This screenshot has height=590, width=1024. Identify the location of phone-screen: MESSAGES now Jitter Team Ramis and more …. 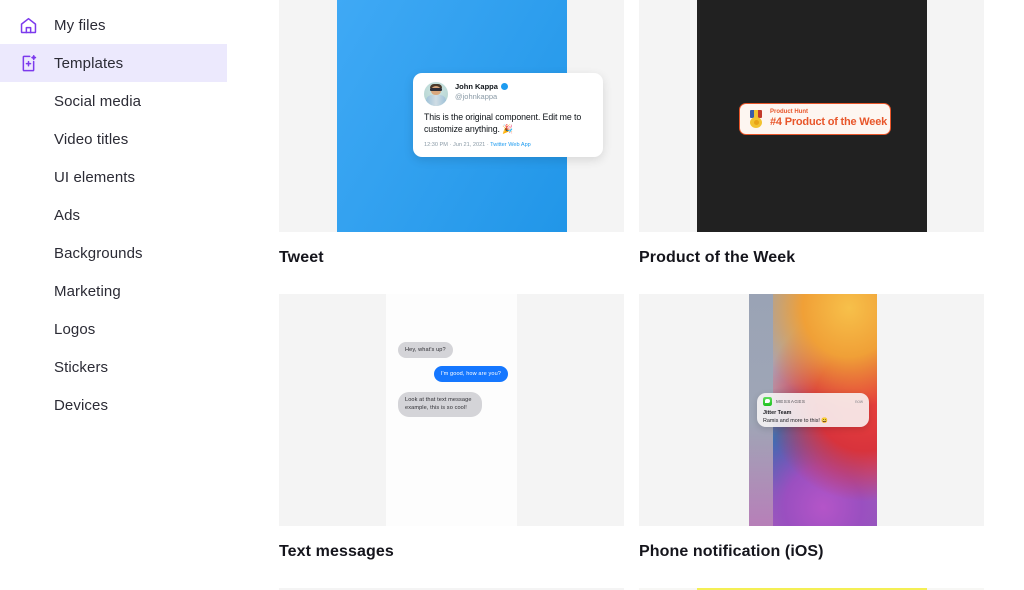
(813, 410).